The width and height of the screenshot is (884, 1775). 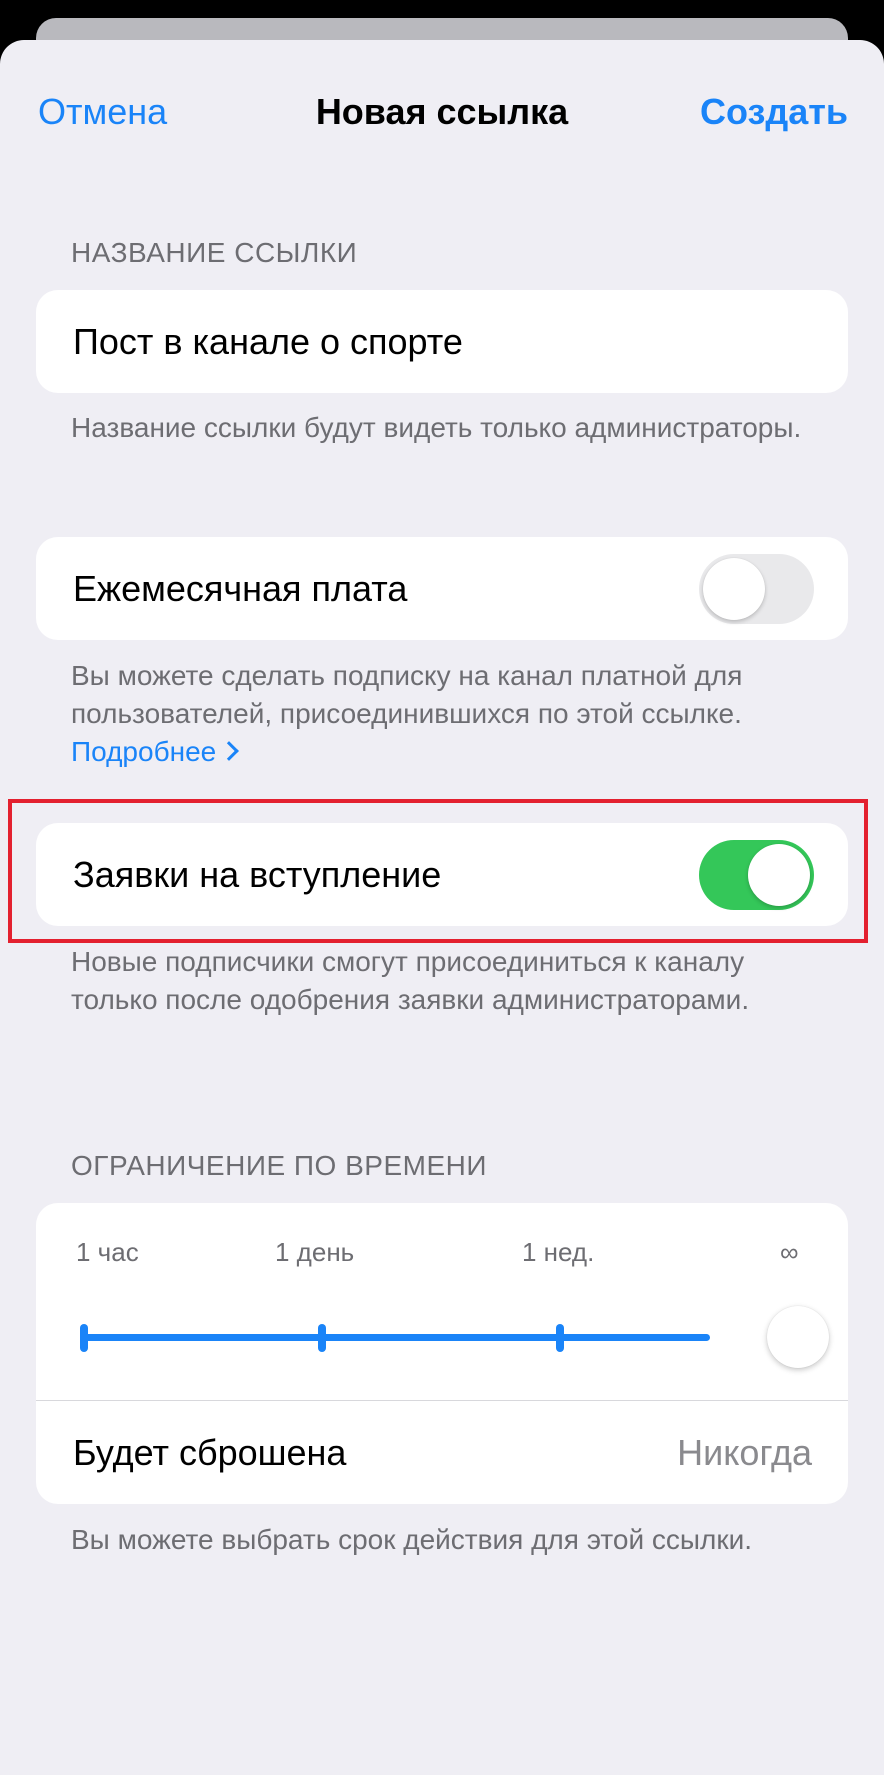 What do you see at coordinates (315, 1252) in the screenshot?
I see `tick-label-day: 1 день` at bounding box center [315, 1252].